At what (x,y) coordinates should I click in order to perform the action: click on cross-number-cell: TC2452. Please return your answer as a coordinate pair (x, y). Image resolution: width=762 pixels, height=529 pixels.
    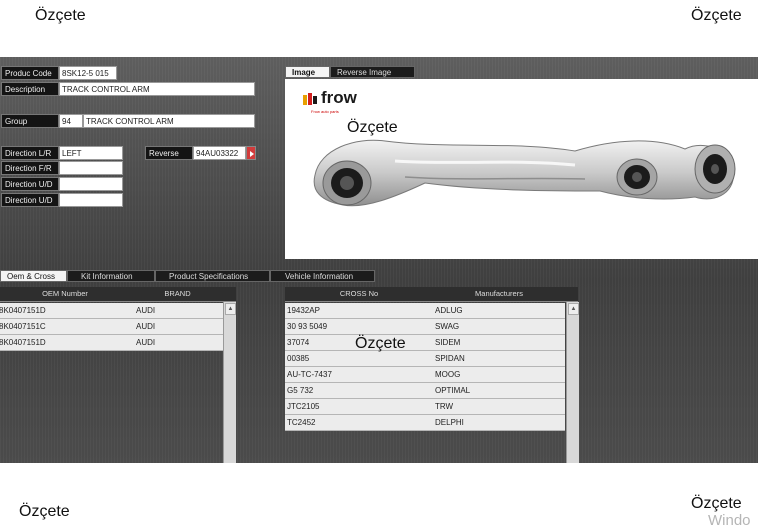
    Looking at the image, I should click on (301, 422).